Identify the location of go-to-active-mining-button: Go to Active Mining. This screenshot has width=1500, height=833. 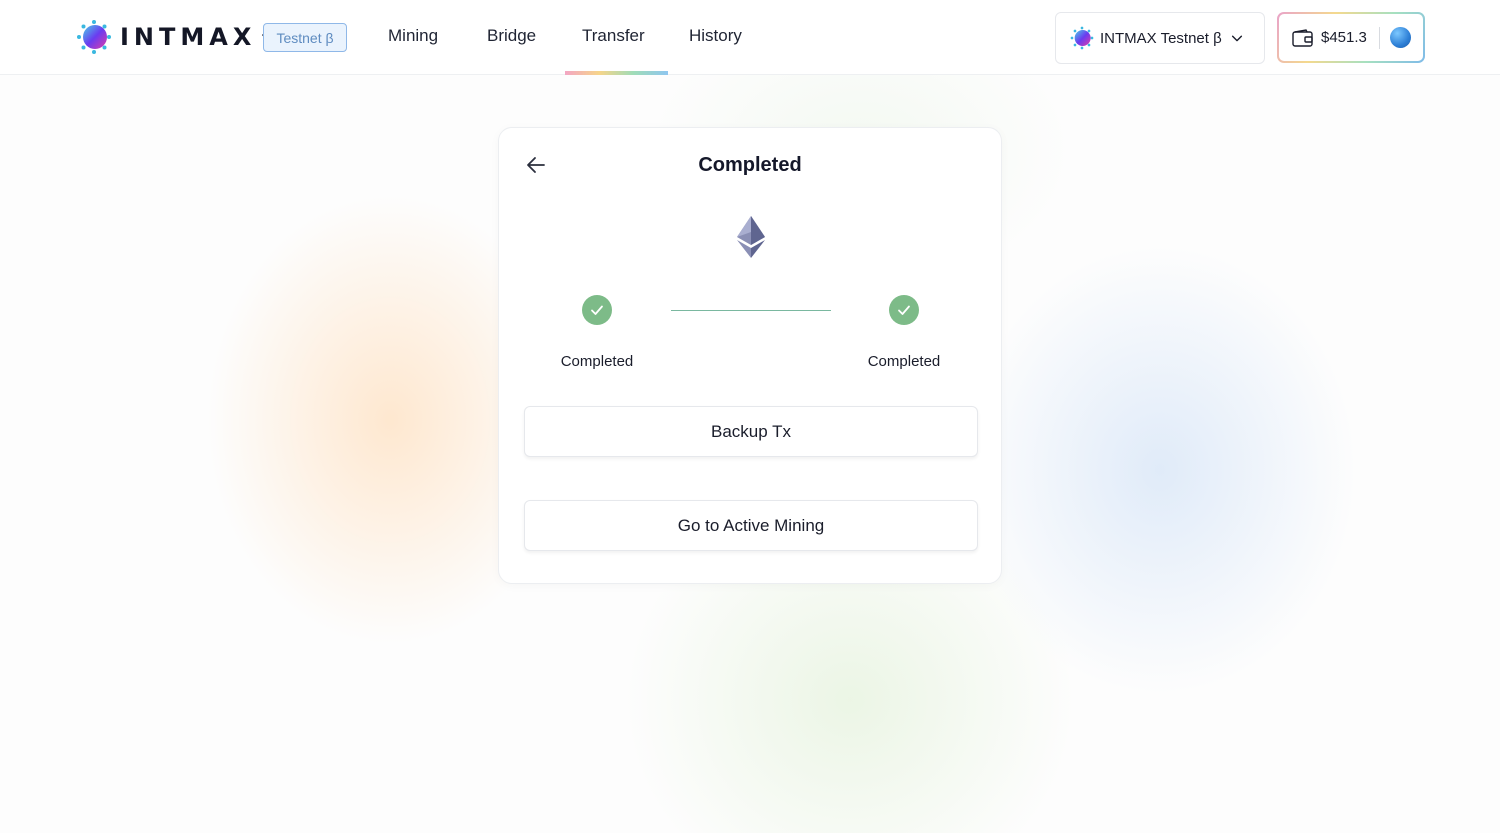
(751, 525).